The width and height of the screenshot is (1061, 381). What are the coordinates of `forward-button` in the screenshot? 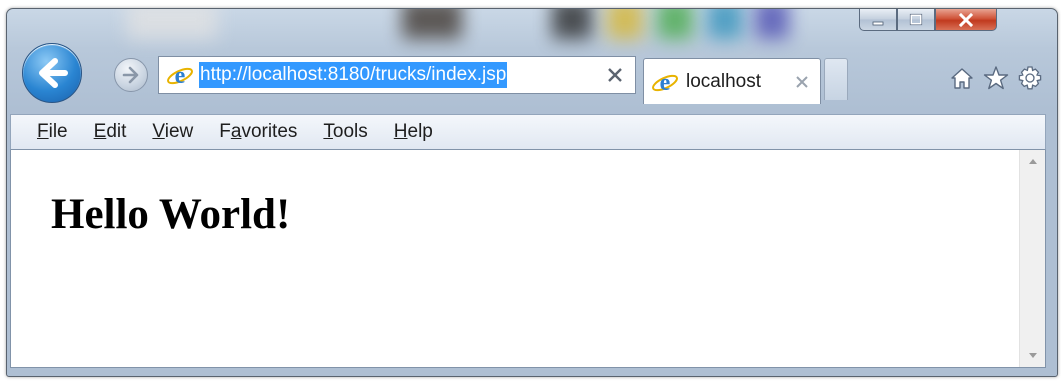 It's located at (131, 75).